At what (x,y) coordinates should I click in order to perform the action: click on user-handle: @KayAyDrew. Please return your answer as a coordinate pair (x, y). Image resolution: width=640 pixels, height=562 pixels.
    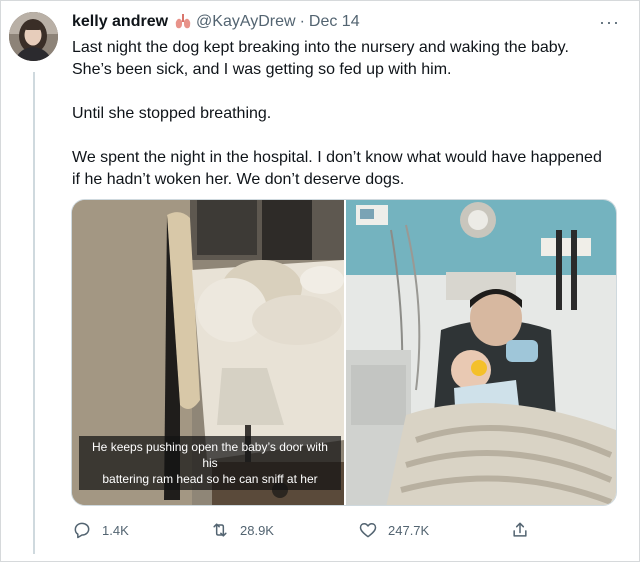
    Looking at the image, I should click on (246, 22).